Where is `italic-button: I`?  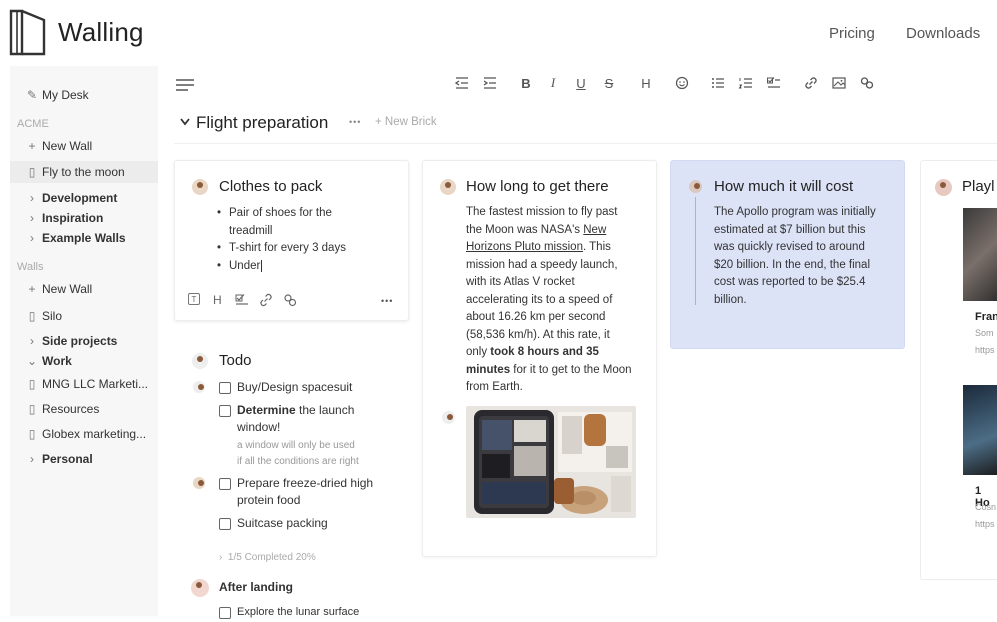 italic-button: I is located at coordinates (553, 83).